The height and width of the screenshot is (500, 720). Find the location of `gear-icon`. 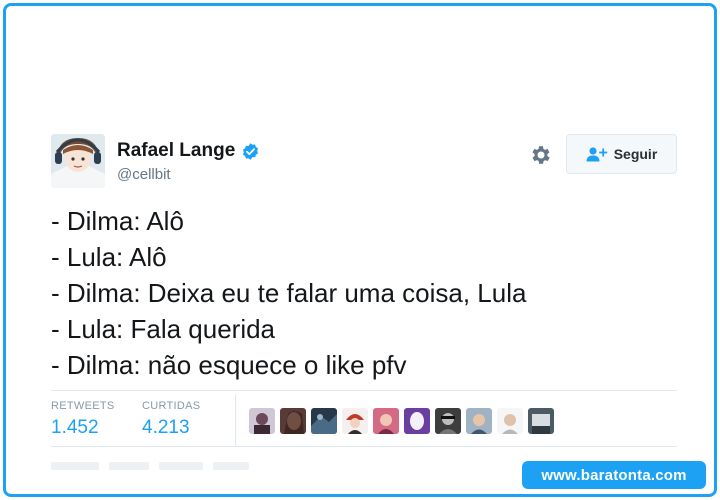

gear-icon is located at coordinates (541, 155).